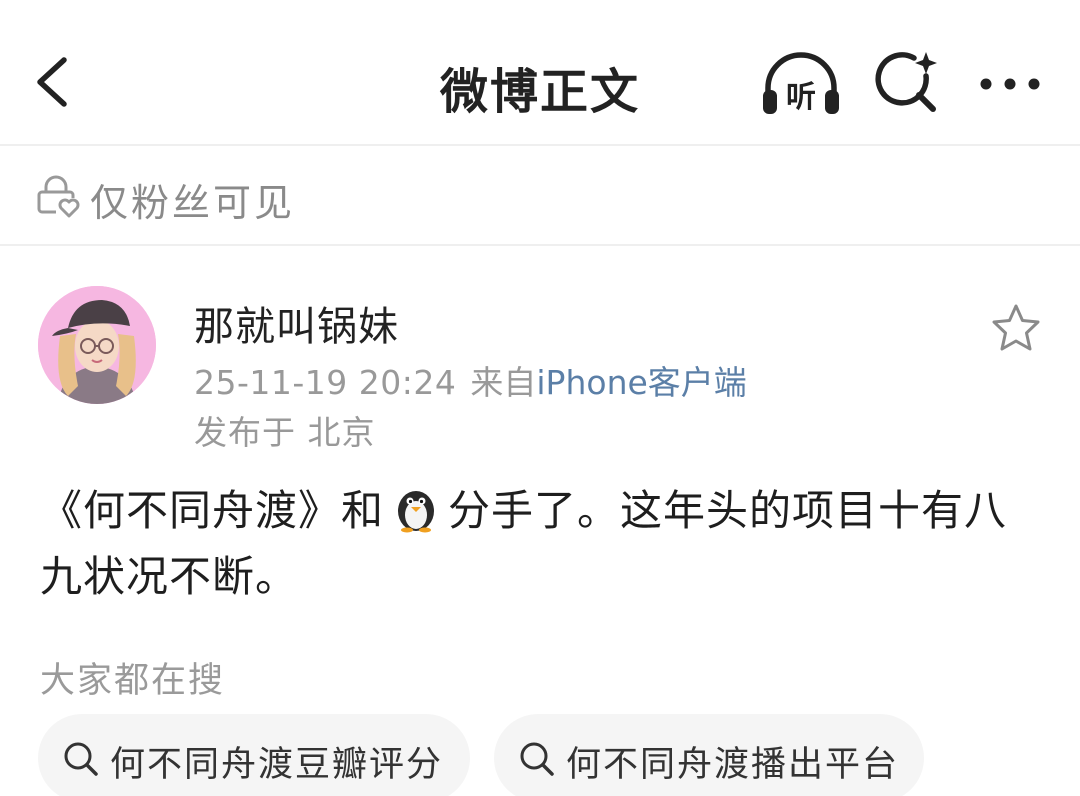 This screenshot has width=1080, height=796. What do you see at coordinates (58, 196) in the screenshot?
I see `lock-heart-icon` at bounding box center [58, 196].